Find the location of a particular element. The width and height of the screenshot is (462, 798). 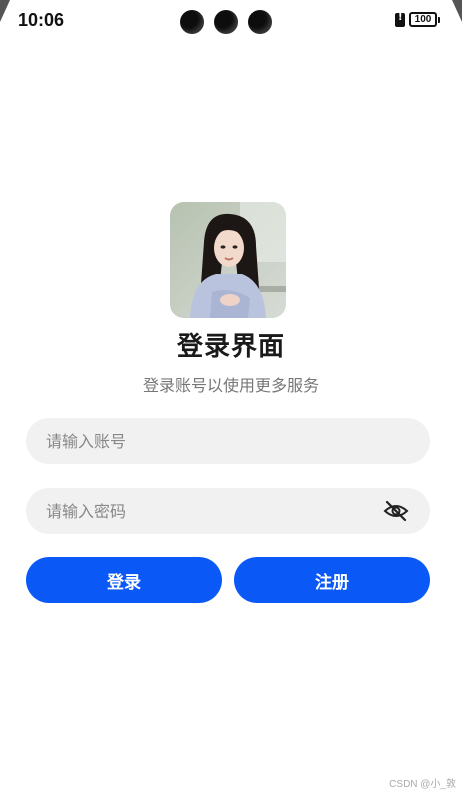

register-button: 注册 is located at coordinates (332, 580).